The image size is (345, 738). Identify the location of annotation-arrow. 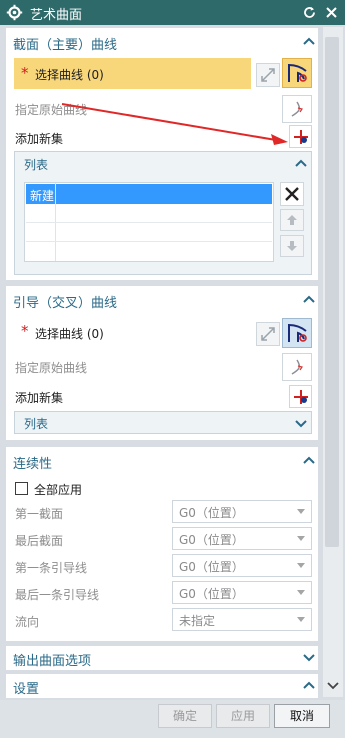
(174, 124).